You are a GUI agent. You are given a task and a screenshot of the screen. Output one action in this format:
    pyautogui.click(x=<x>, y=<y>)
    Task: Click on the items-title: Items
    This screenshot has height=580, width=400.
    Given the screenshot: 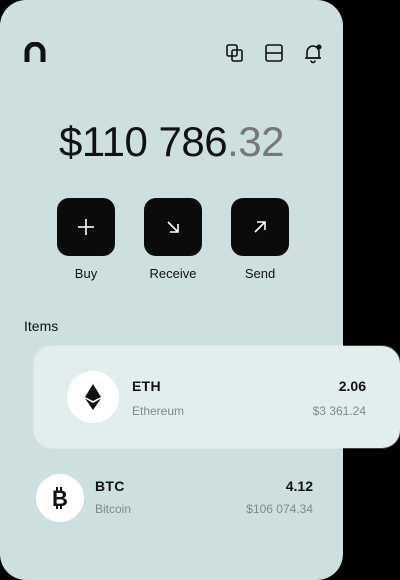 What is the action you would take?
    pyautogui.click(x=41, y=326)
    